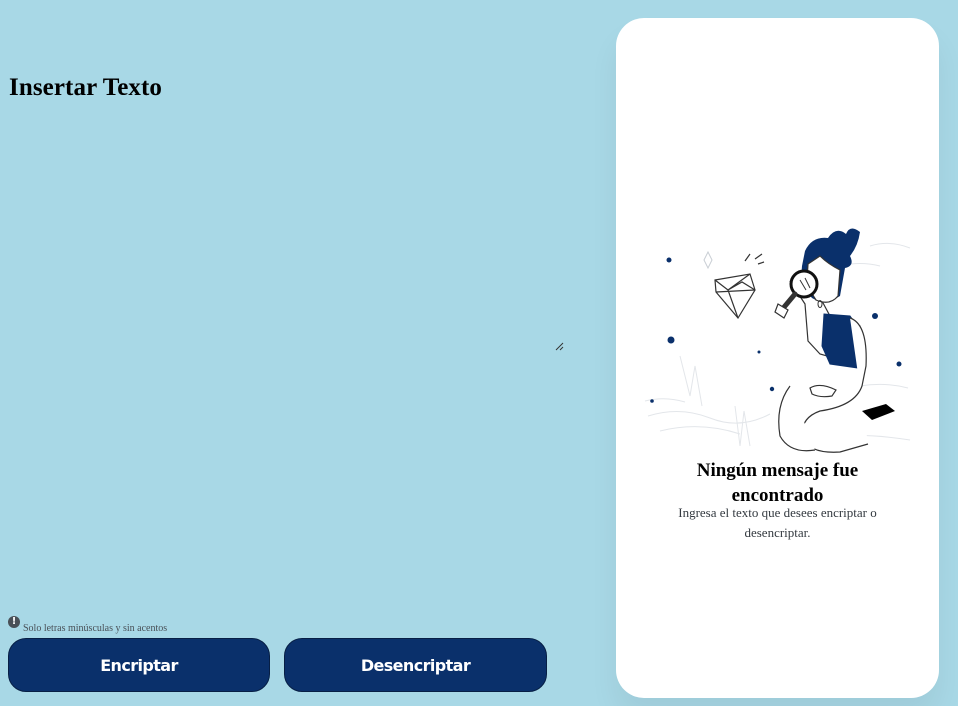 The image size is (958, 706). Describe the element at coordinates (415, 665) in the screenshot. I see `decrypt-button: Desencriptar` at that location.